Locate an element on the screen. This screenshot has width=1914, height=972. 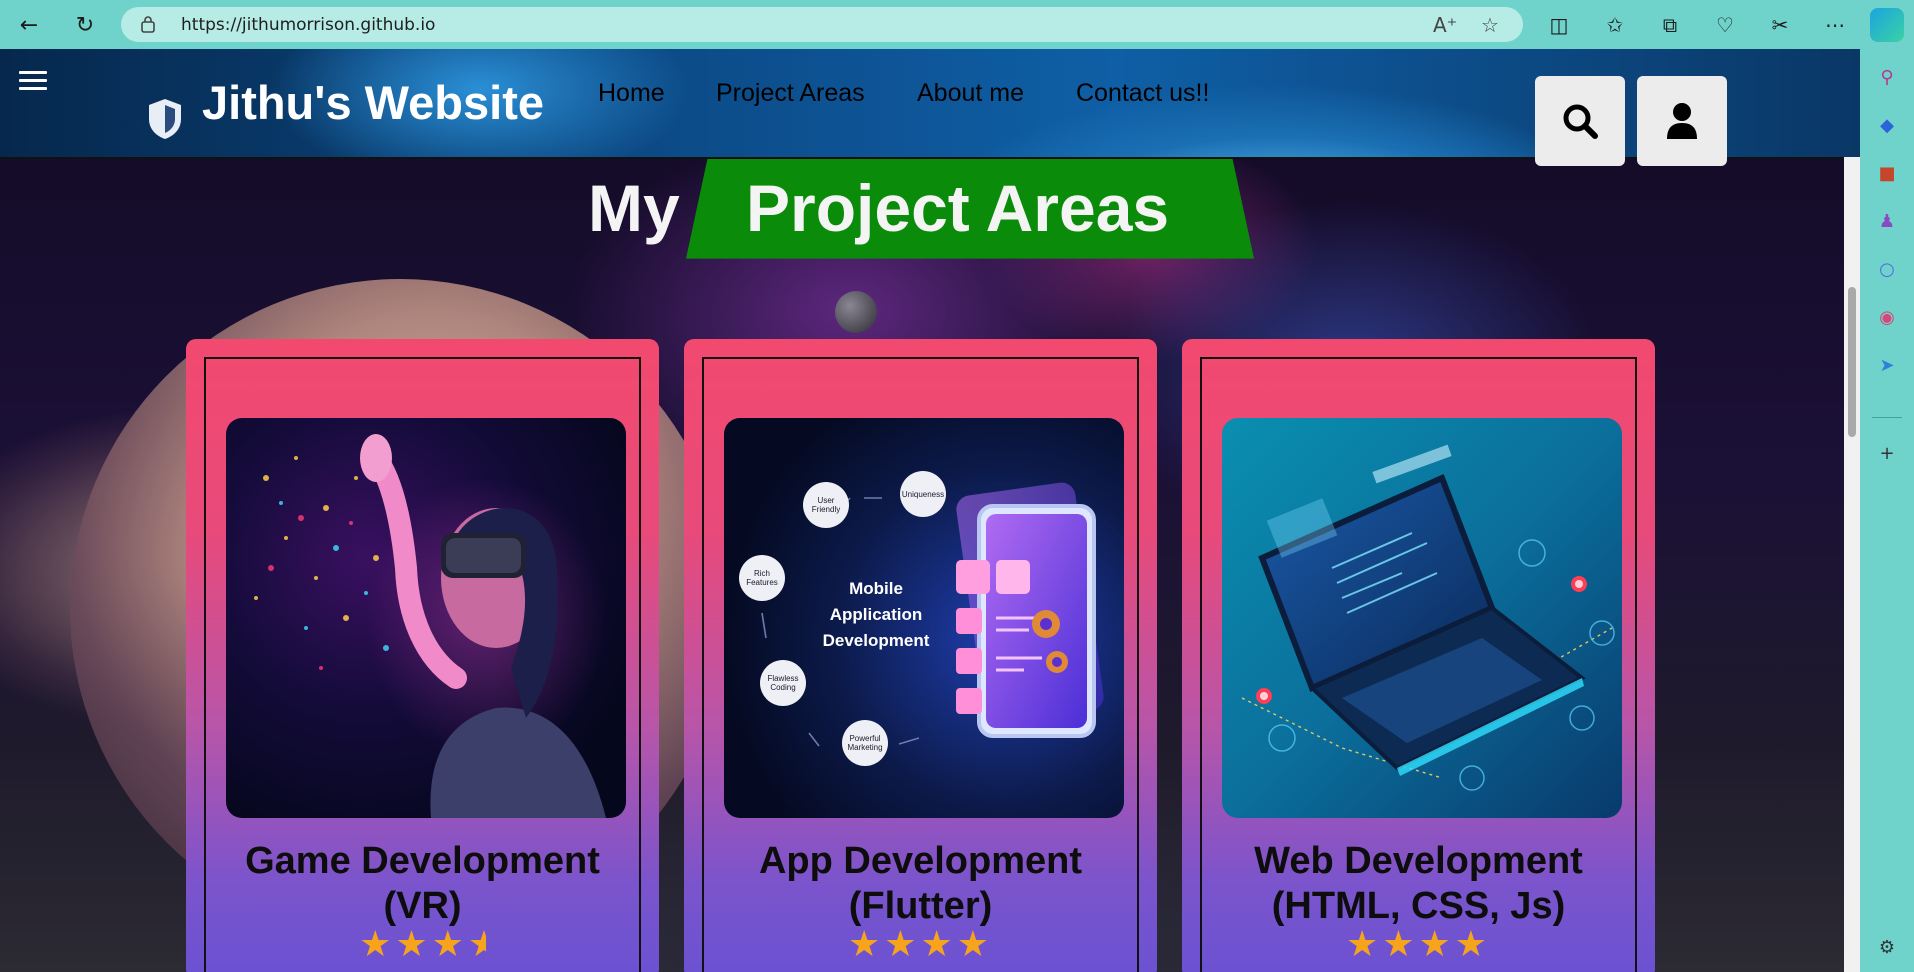
refresh-icon: ↻ is located at coordinates (85, 25).